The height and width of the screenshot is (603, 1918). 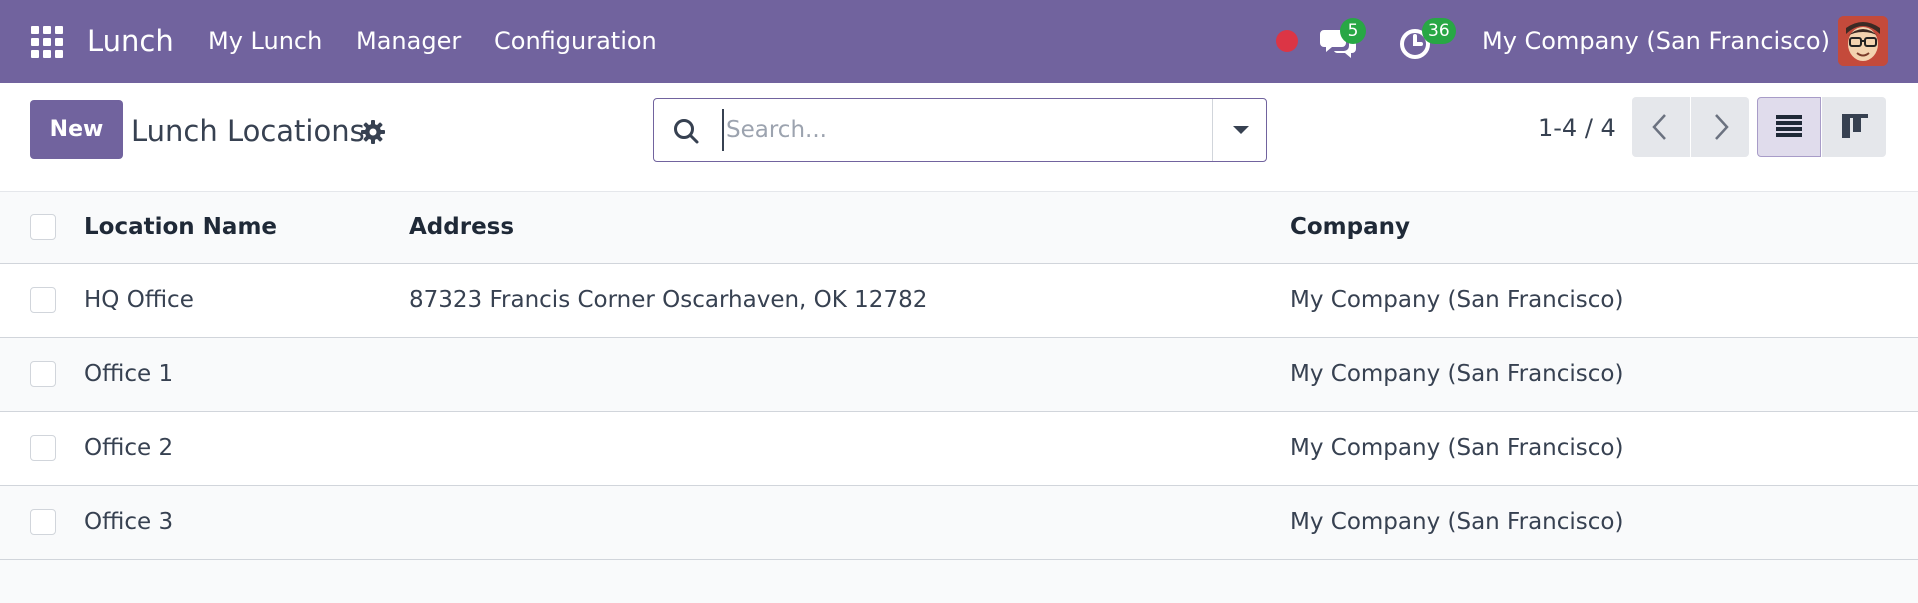 What do you see at coordinates (246, 448) in the screenshot?
I see `cell-location-name: Office 2` at bounding box center [246, 448].